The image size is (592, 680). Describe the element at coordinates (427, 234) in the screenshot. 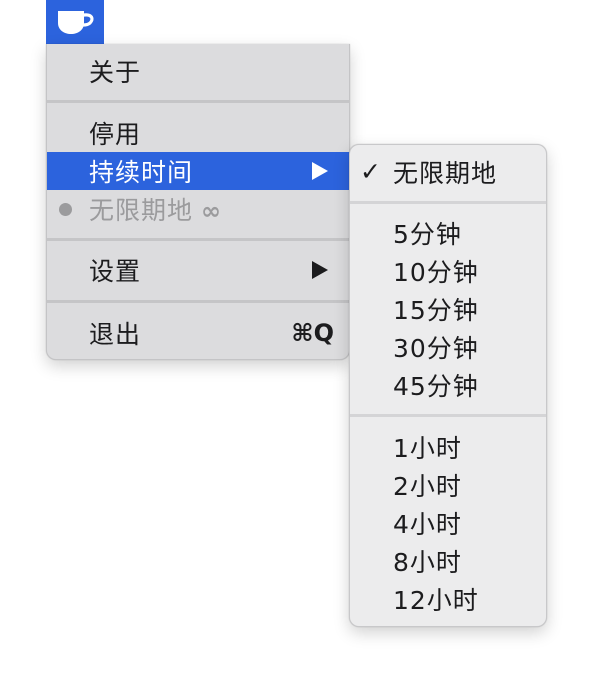

I see `submenu-item-label: 5分钟` at that location.